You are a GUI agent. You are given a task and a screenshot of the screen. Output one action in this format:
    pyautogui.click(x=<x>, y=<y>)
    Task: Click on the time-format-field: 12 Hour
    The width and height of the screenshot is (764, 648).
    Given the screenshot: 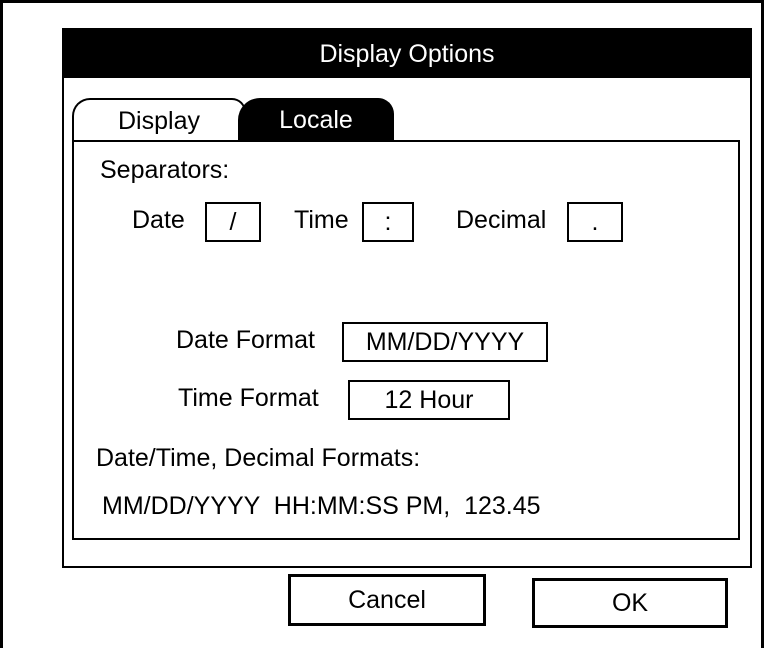 What is the action you would take?
    pyautogui.click(x=429, y=400)
    